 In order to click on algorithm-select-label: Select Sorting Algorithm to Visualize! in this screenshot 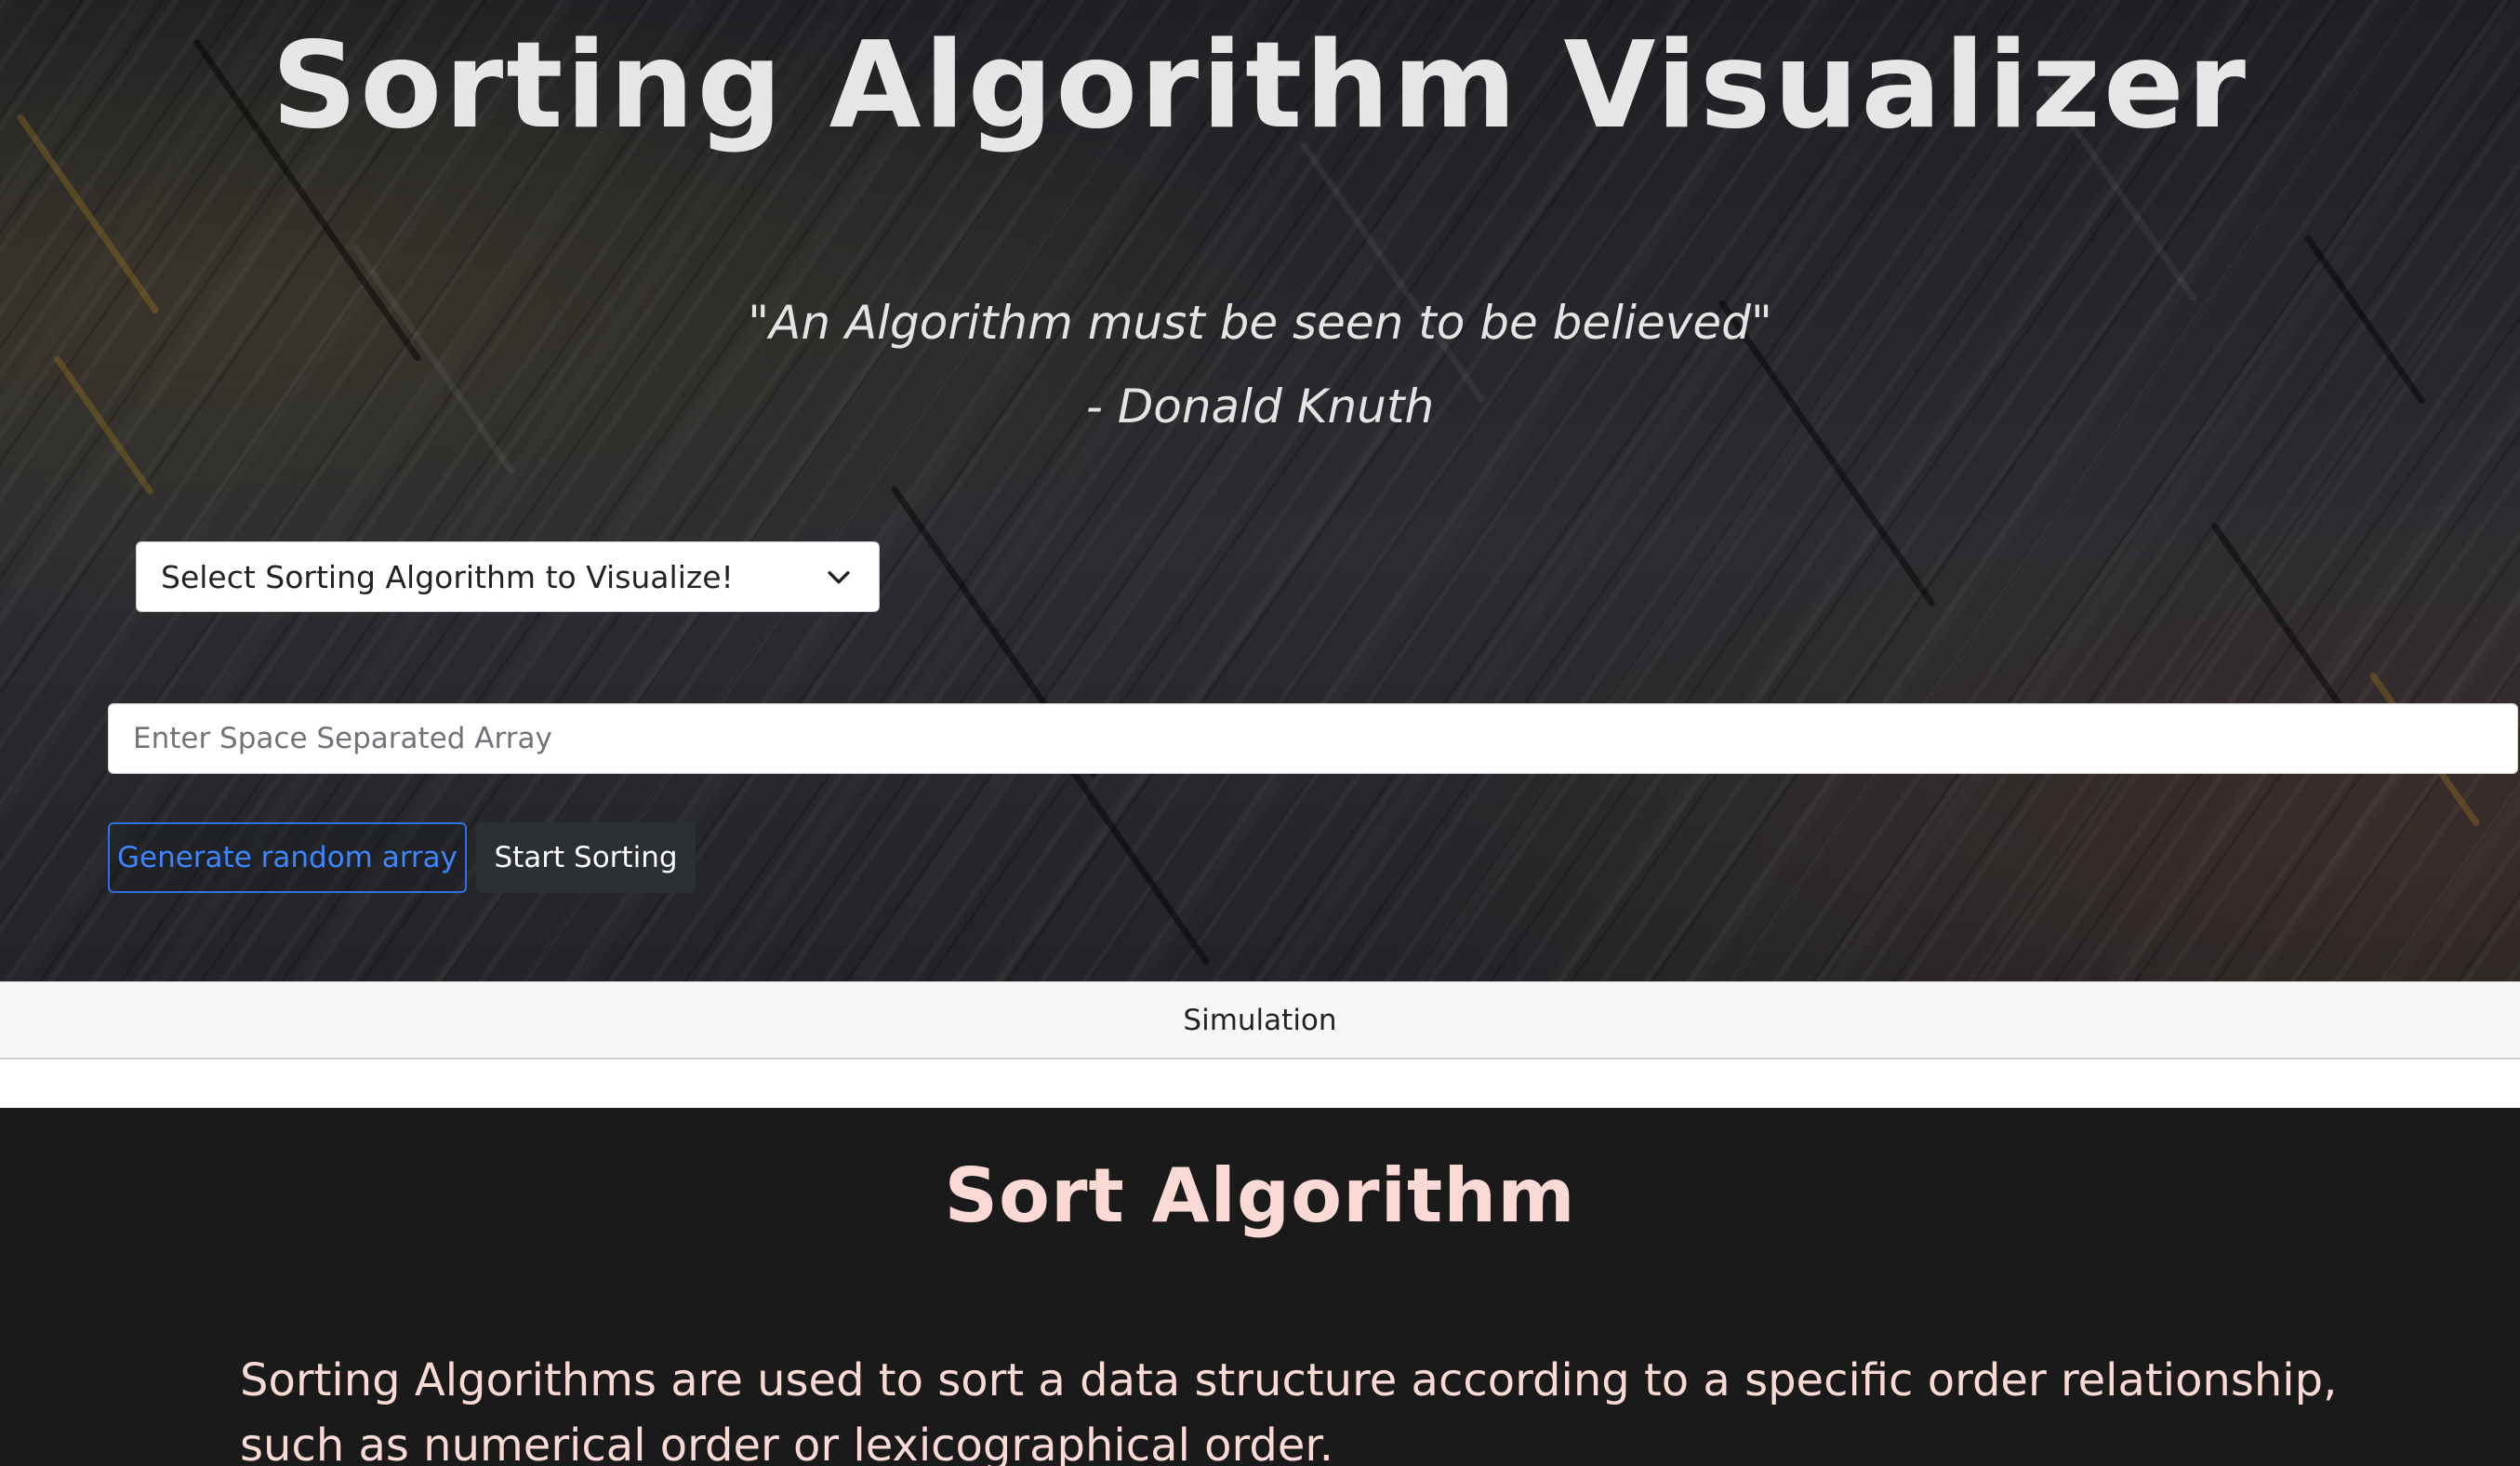, I will do `click(447, 576)`.